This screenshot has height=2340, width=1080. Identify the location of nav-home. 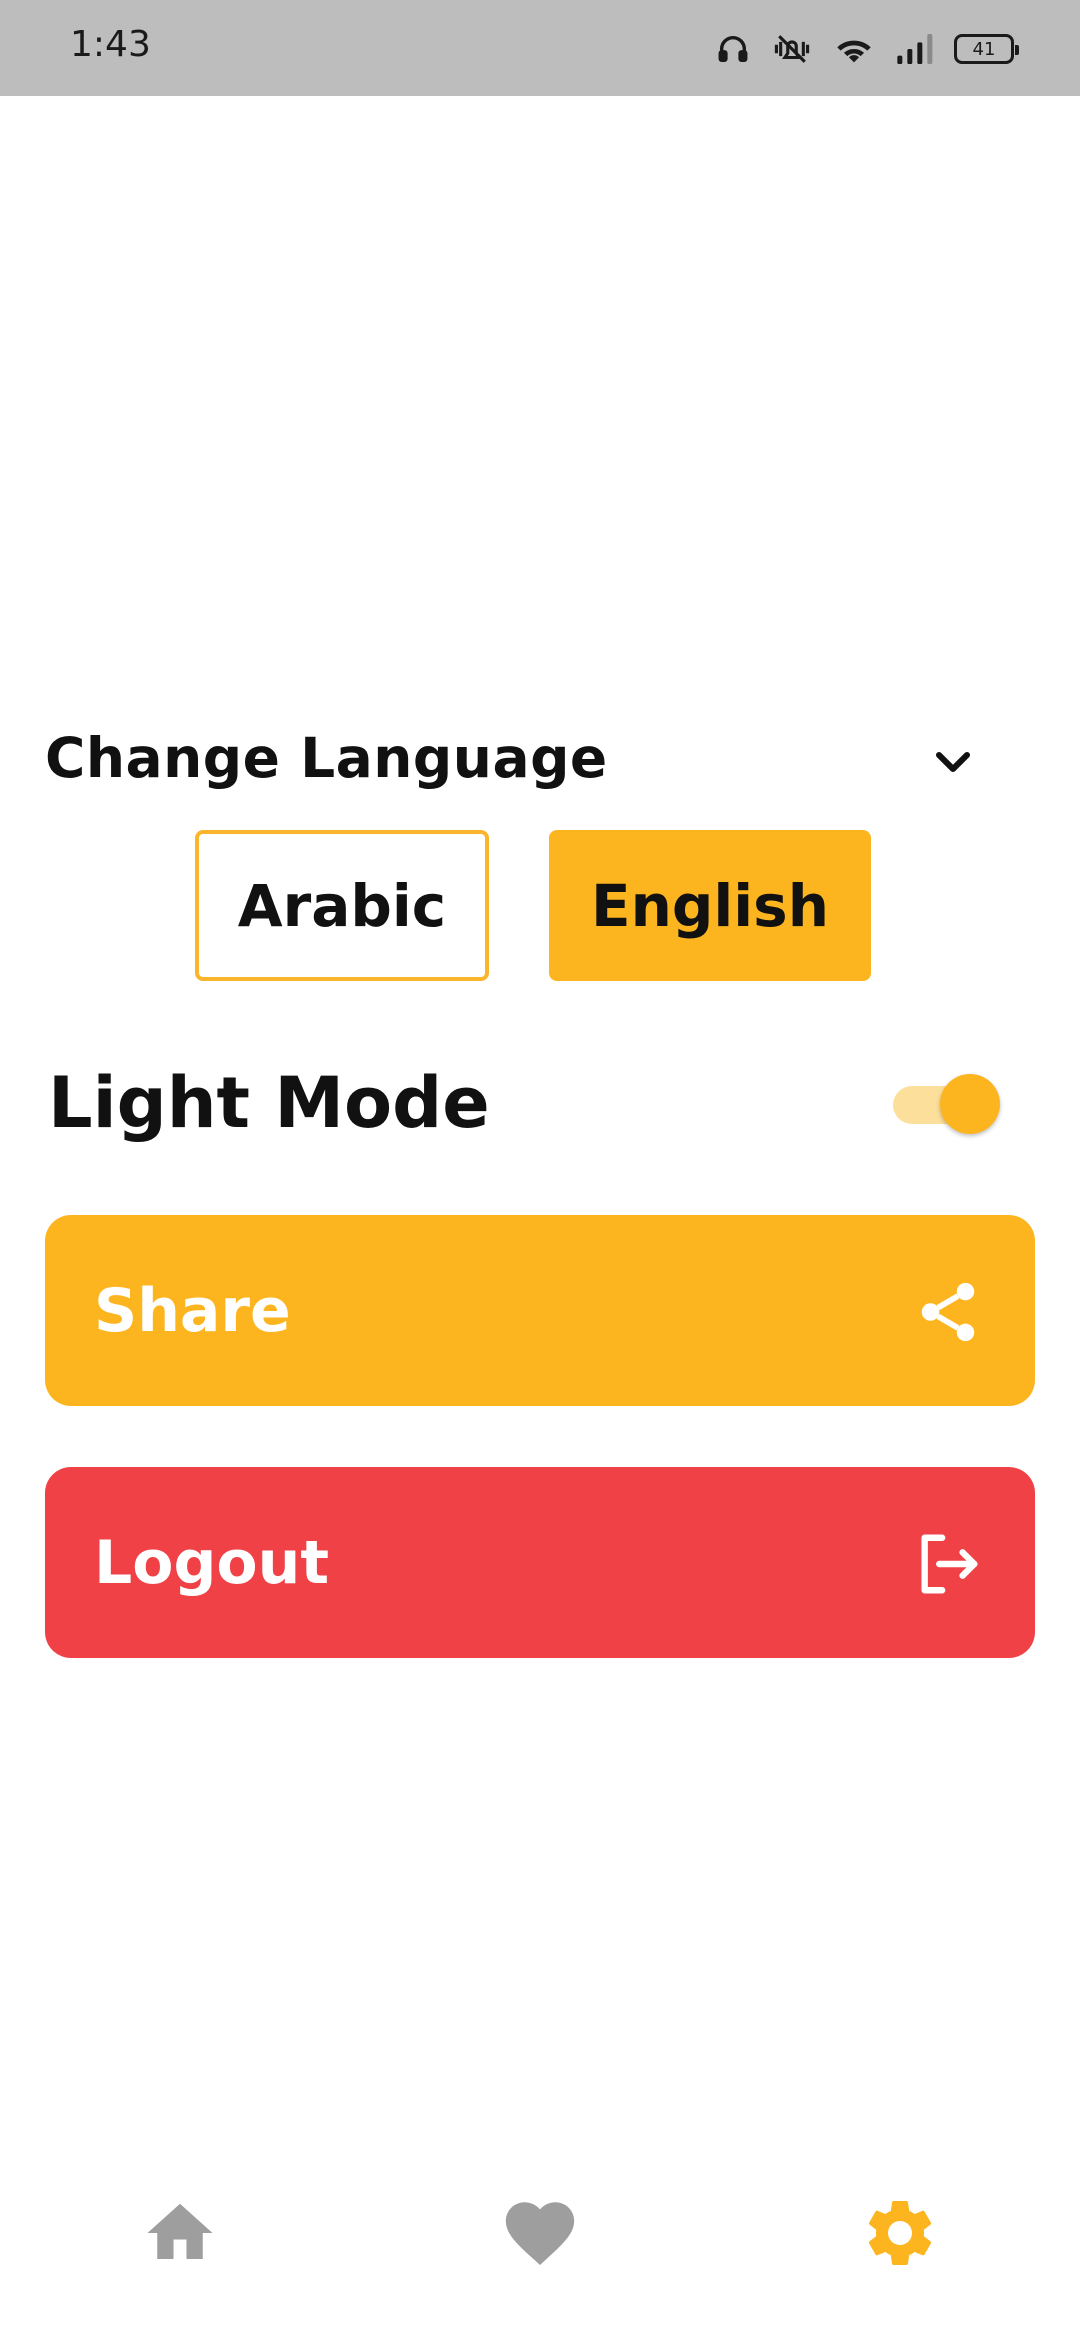
(180, 2235).